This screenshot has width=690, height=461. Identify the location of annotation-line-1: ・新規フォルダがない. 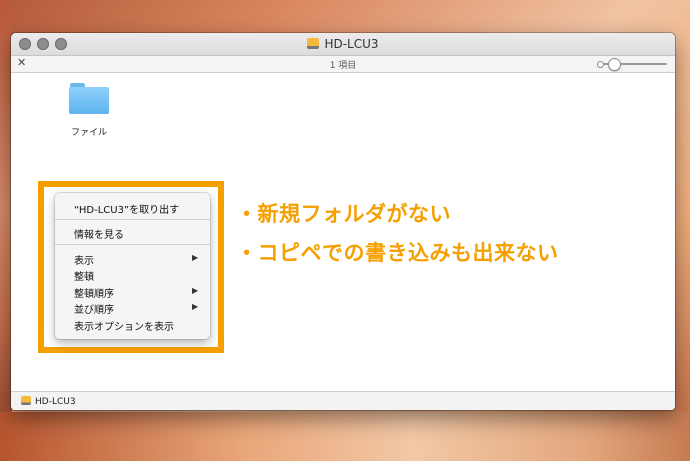
(343, 214).